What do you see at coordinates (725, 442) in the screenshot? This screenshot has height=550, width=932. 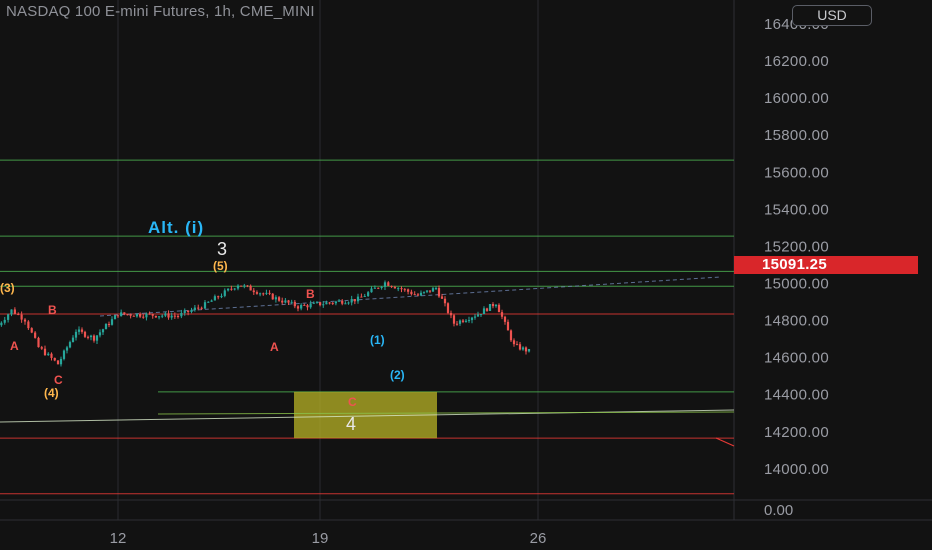 I see `ray-fragment` at bounding box center [725, 442].